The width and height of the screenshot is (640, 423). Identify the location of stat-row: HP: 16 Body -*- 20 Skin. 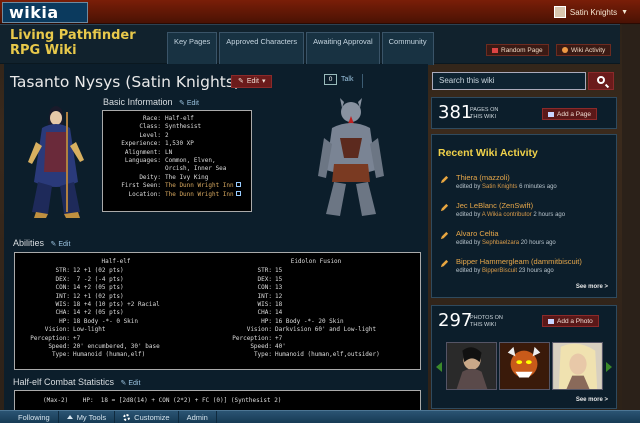
(316, 322).